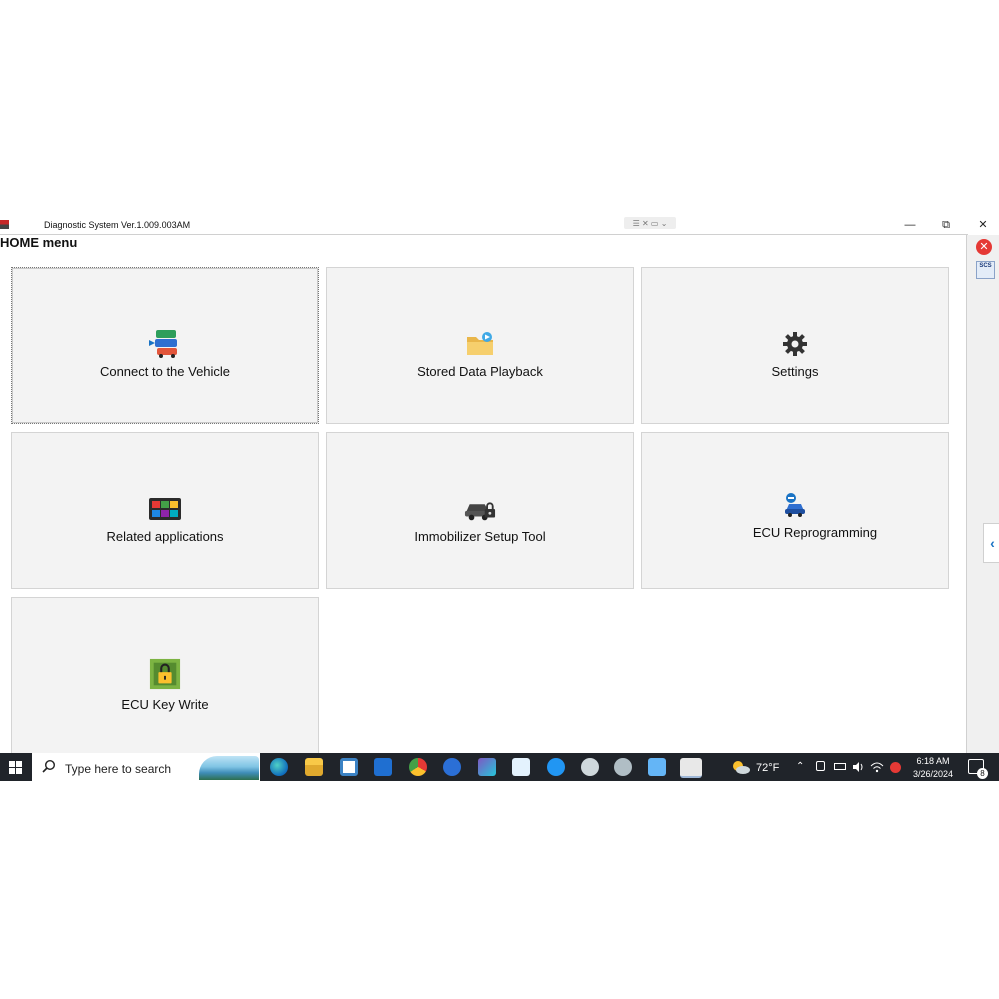  I want to click on search-highlight-image, so click(229, 768).